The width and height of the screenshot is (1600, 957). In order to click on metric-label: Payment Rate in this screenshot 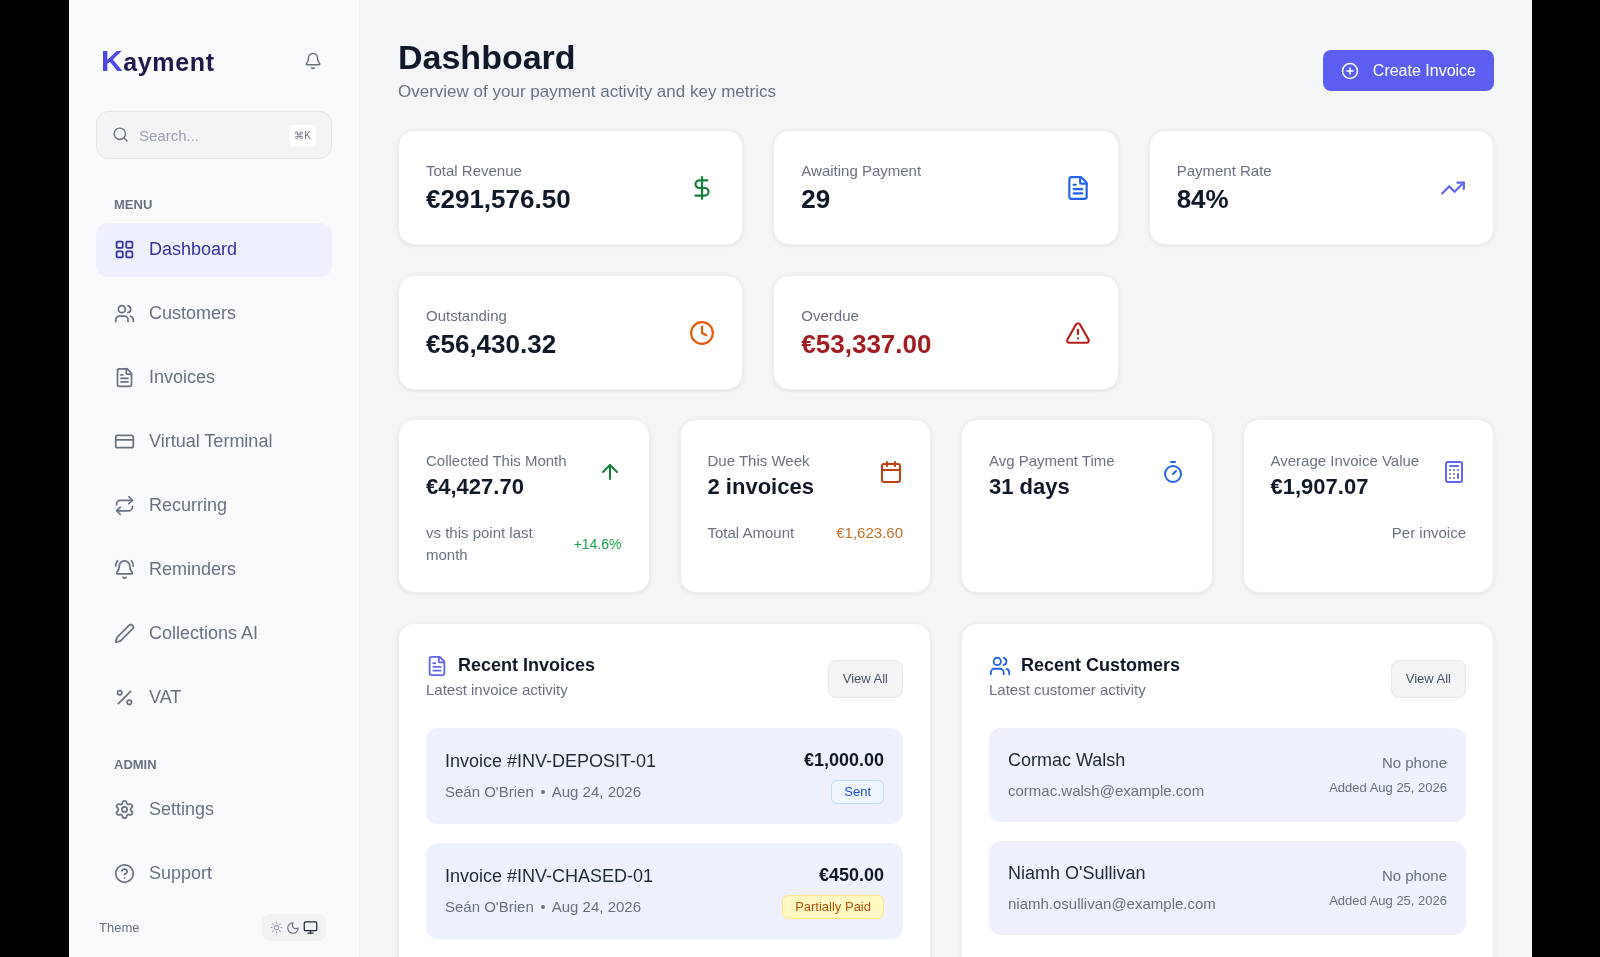, I will do `click(1224, 171)`.